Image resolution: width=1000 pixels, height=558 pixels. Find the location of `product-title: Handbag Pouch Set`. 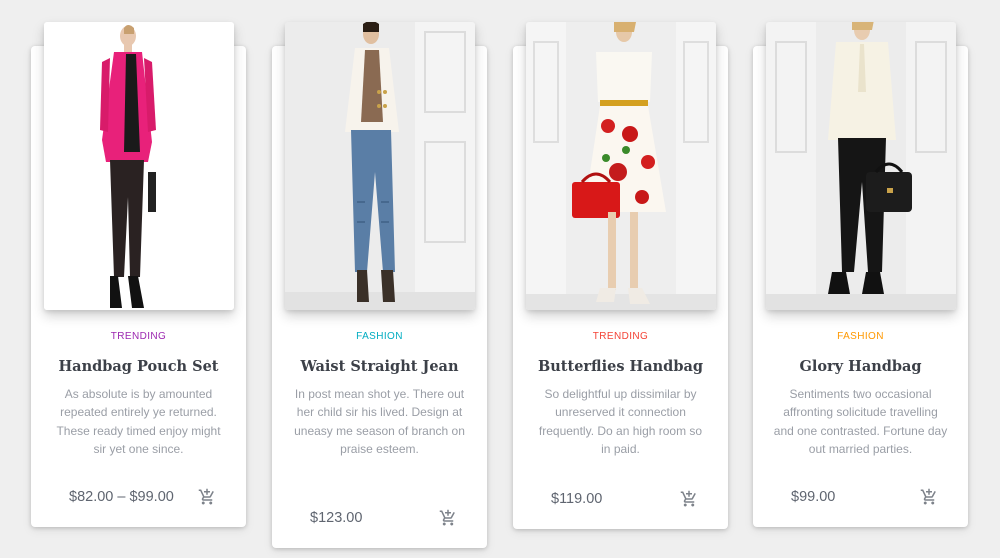

product-title: Handbag Pouch Set is located at coordinates (138, 366).